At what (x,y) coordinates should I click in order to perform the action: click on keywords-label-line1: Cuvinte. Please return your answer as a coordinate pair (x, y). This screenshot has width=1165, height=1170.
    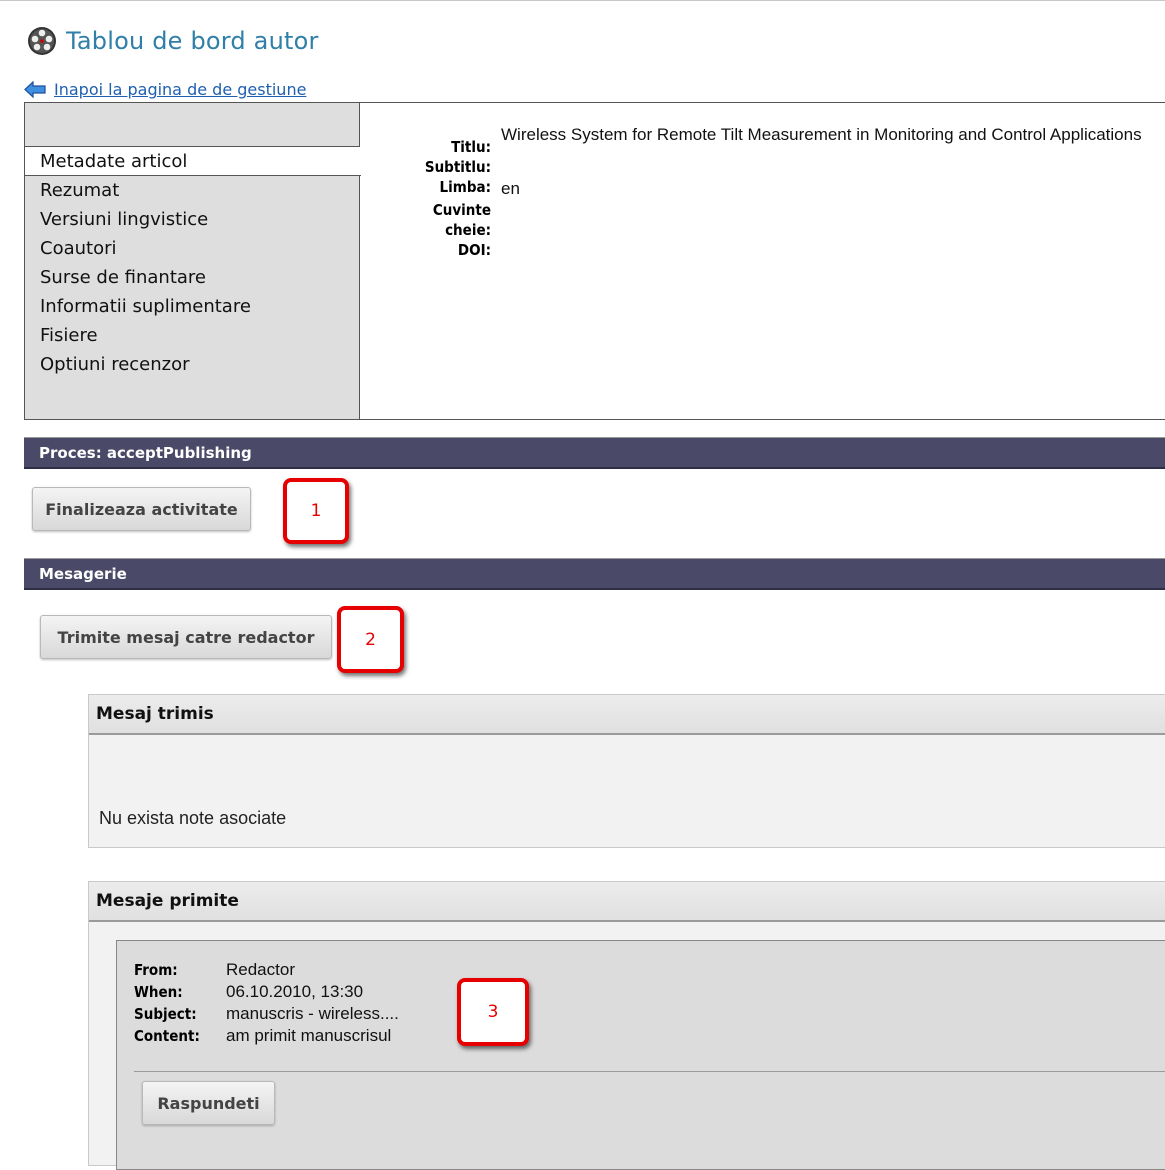
    Looking at the image, I should click on (461, 210).